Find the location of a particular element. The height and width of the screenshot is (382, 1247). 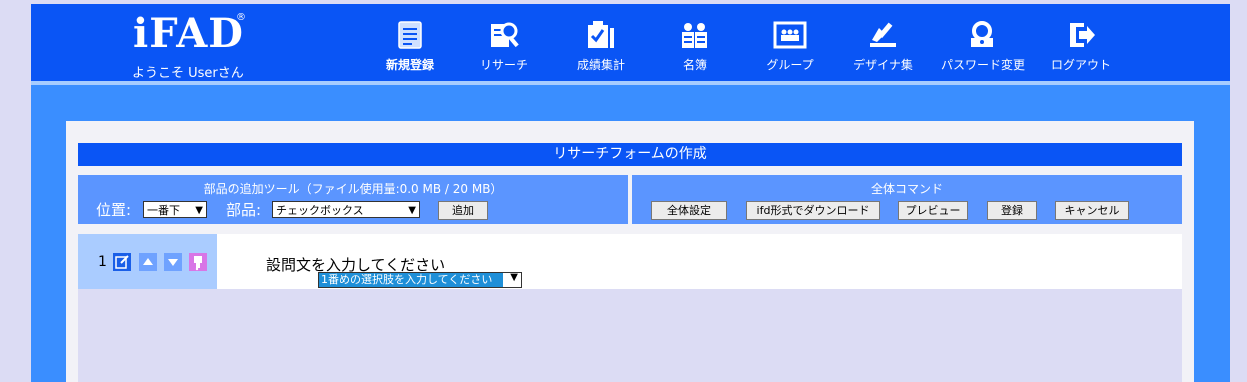

add-part-button: 追加 is located at coordinates (463, 210).